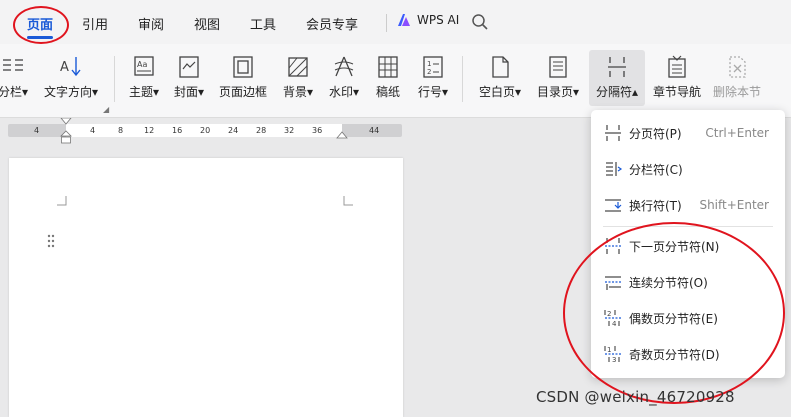 The height and width of the screenshot is (417, 791). I want to click on menu-item-label: 换行符(T), so click(655, 205).